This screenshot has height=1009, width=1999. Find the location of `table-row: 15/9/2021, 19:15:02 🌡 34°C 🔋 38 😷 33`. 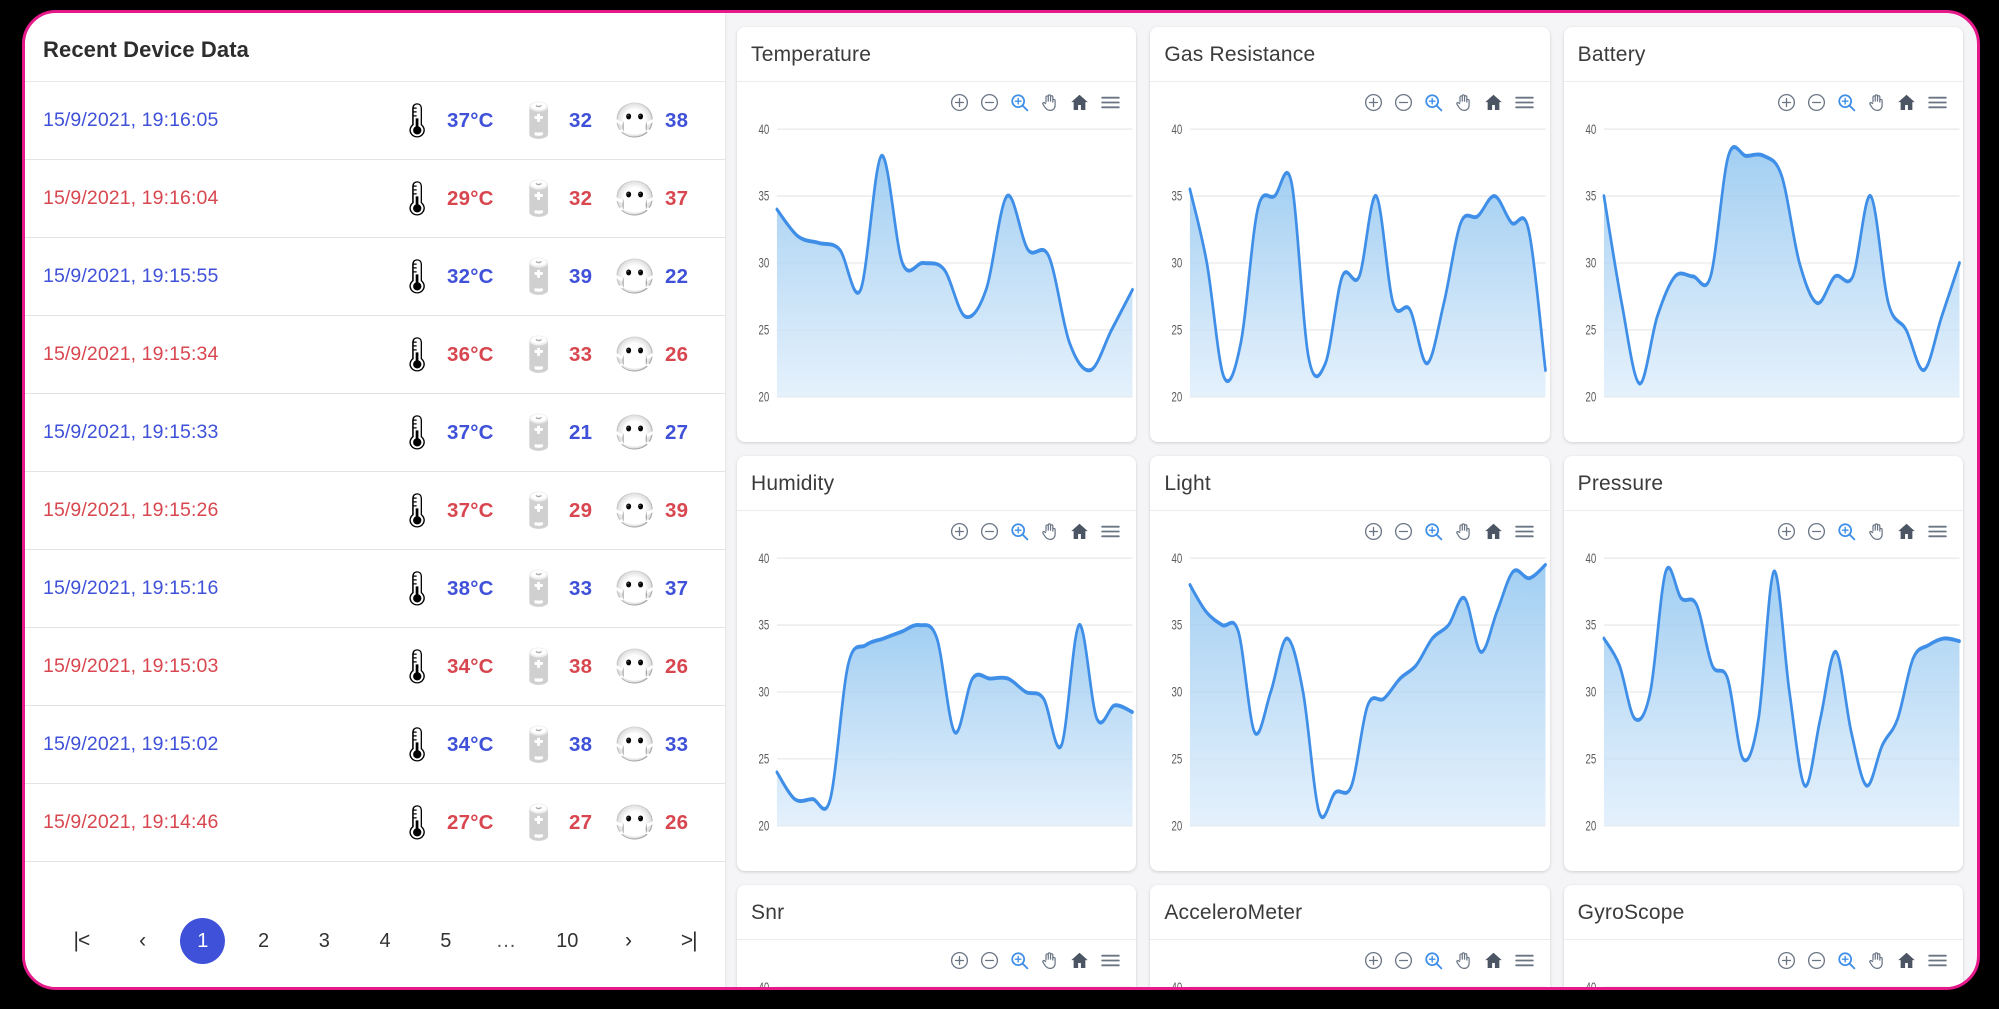

table-row: 15/9/2021, 19:15:02 🌡 34°C 🔋 38 😷 33 is located at coordinates (375, 745).